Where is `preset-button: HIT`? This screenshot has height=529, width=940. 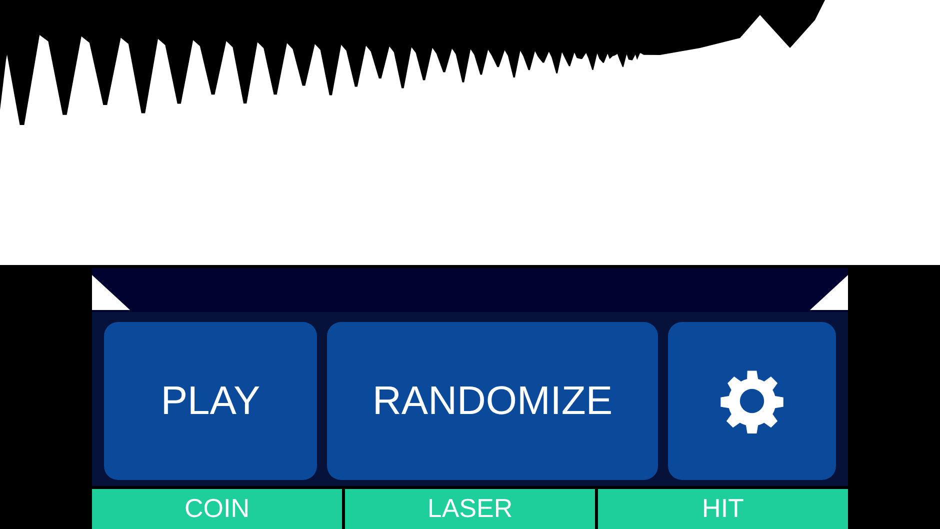
preset-button: HIT is located at coordinates (723, 509).